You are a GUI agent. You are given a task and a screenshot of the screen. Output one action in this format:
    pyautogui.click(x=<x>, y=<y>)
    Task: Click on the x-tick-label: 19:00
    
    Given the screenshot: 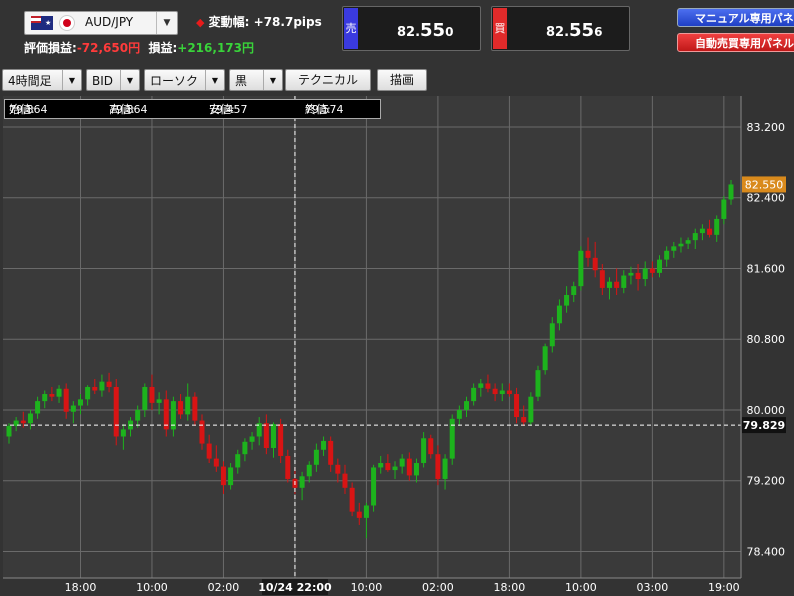 What is the action you would take?
    pyautogui.click(x=724, y=587)
    